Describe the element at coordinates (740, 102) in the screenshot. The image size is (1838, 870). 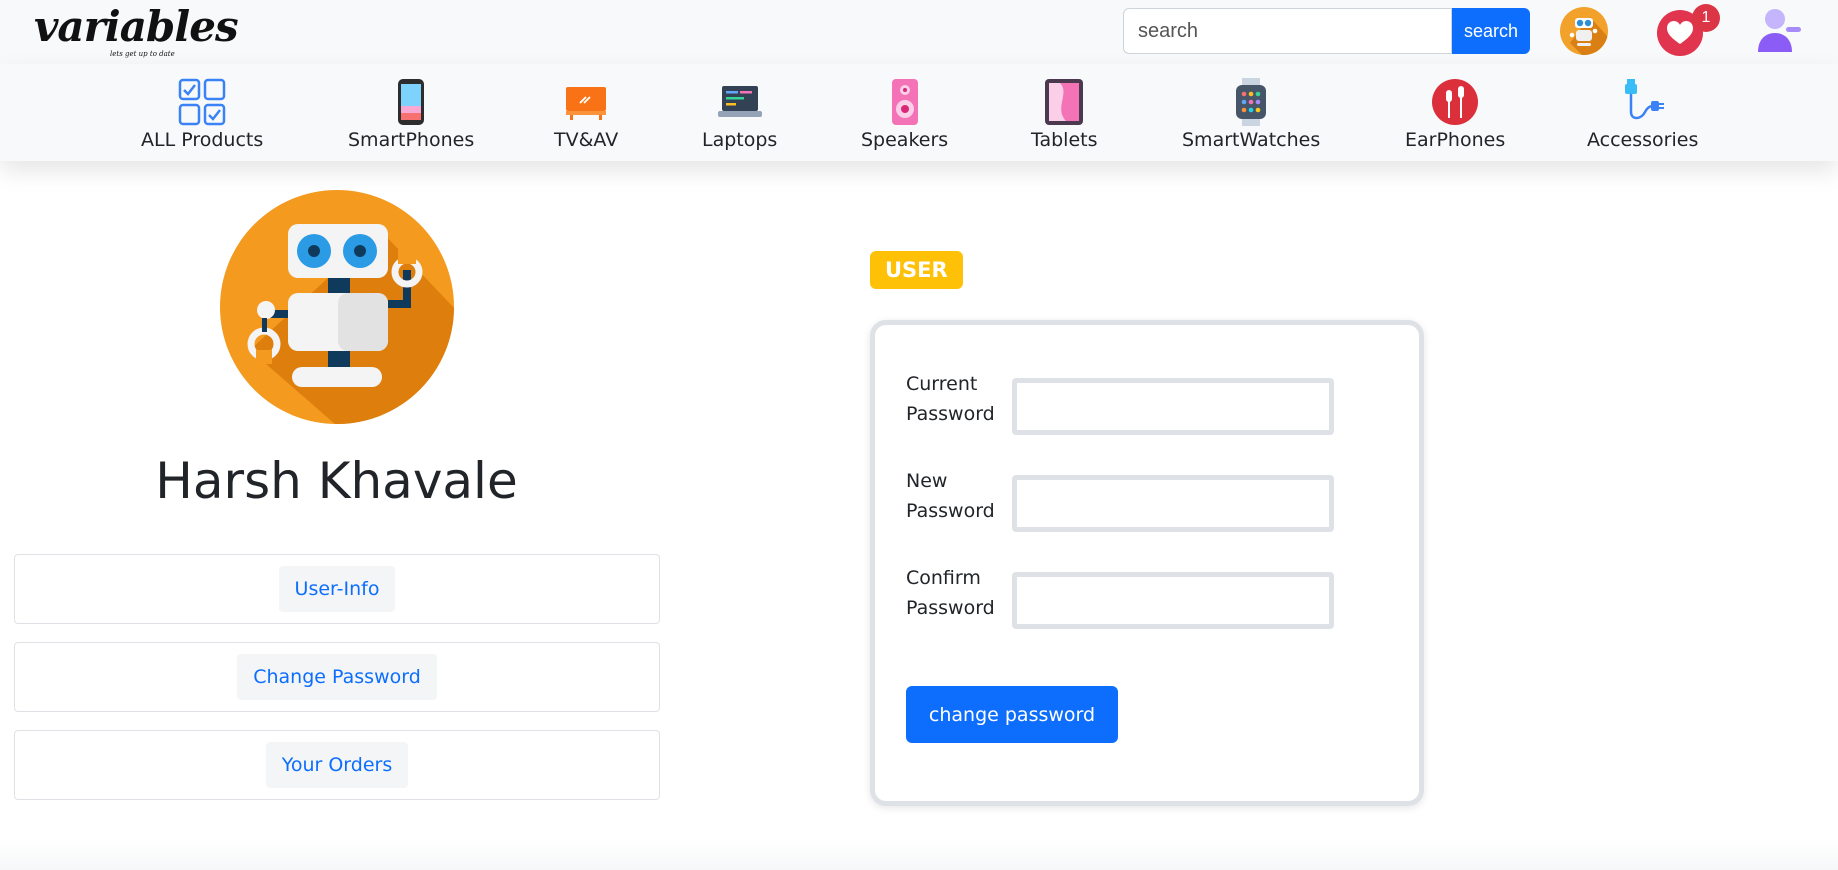
I see `laptop-icon` at that location.